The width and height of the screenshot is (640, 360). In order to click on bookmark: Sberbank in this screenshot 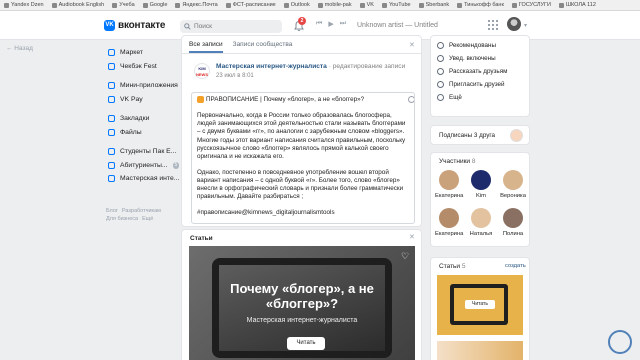, I will do `click(434, 5)`.